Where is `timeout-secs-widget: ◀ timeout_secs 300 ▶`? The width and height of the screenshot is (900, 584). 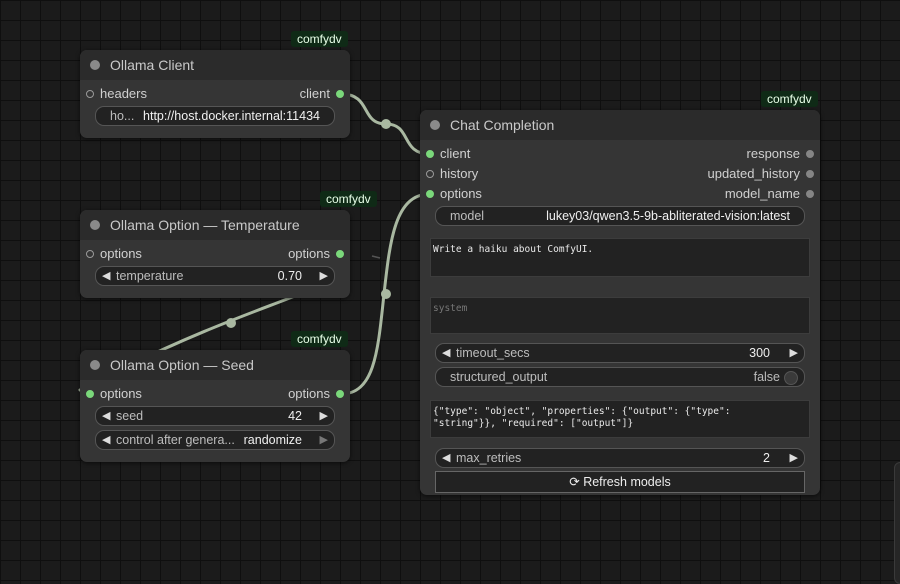
timeout-secs-widget: ◀ timeout_secs 300 ▶ is located at coordinates (620, 353).